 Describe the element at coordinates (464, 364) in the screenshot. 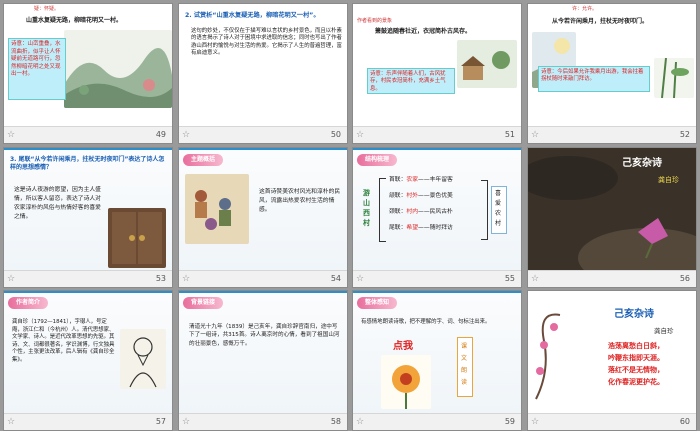

I see `reading-label: 课文朗读` at that location.